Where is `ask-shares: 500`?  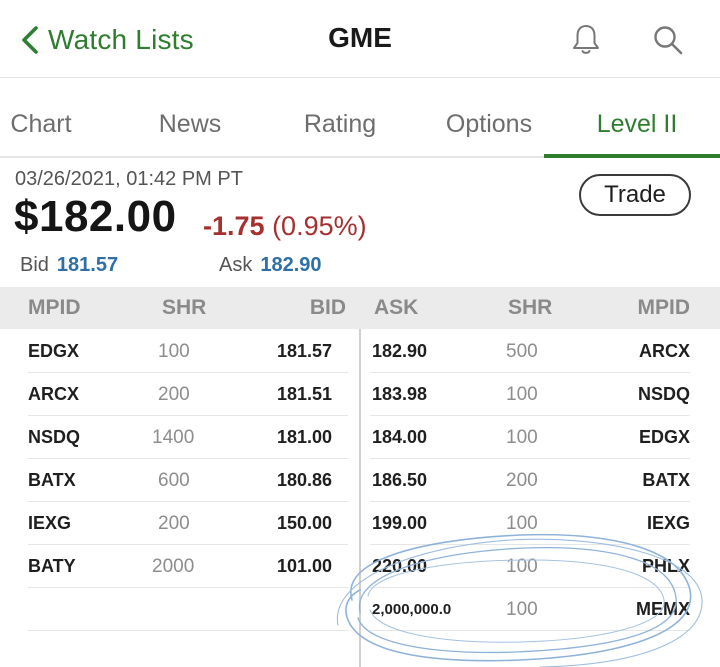 ask-shares: 500 is located at coordinates (522, 351).